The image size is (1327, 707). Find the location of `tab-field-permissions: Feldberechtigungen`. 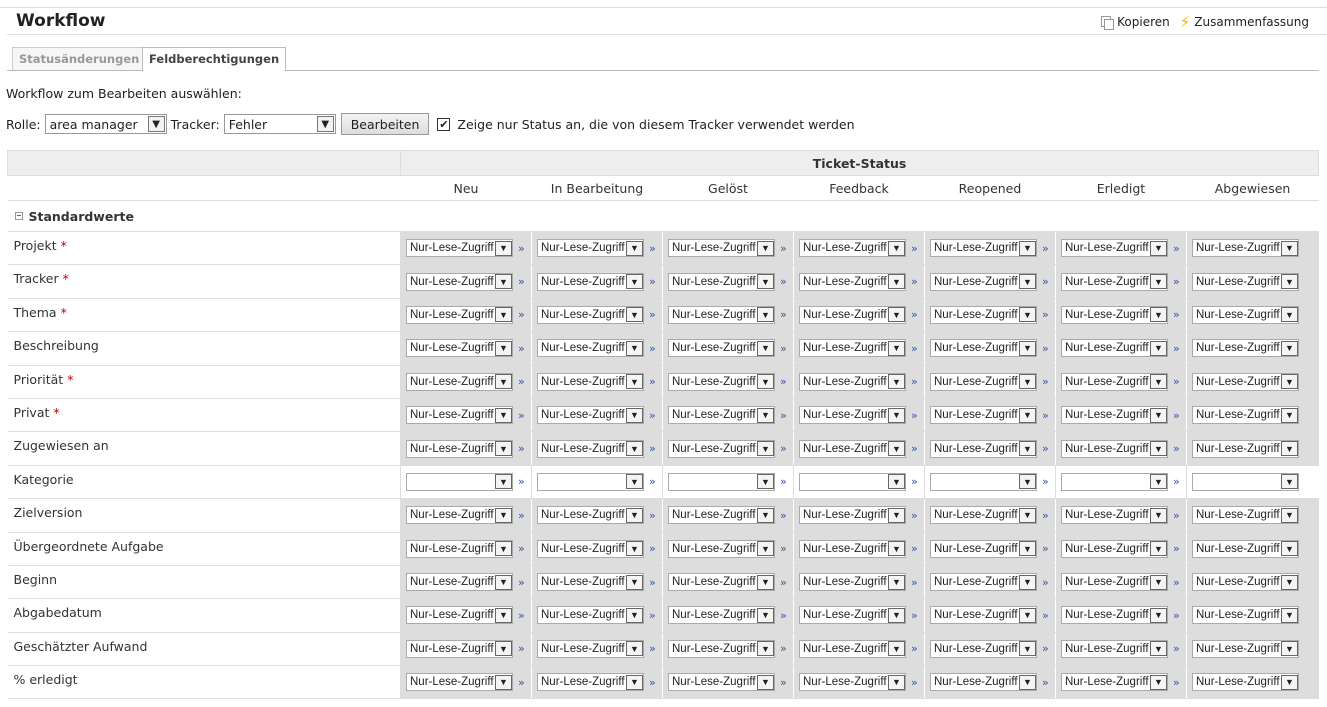

tab-field-permissions: Feldberechtigungen is located at coordinates (214, 59).